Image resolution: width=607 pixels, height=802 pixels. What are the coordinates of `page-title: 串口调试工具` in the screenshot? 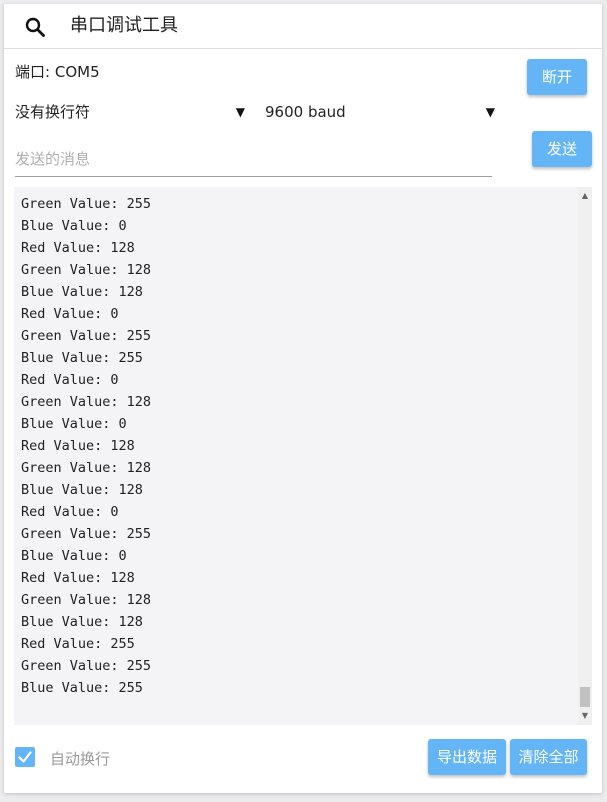 It's located at (124, 25).